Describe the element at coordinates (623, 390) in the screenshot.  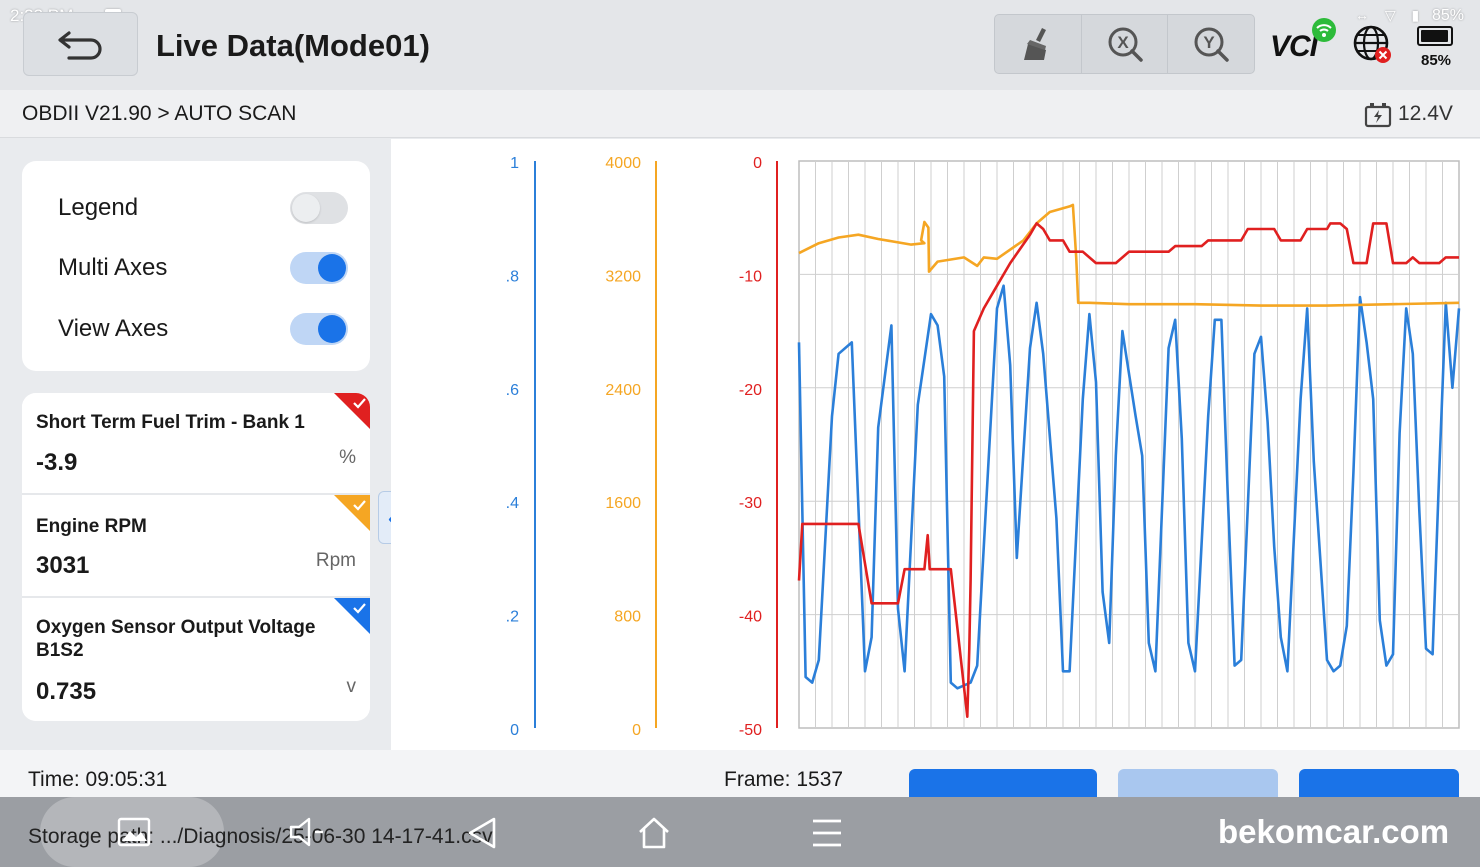
I see `y-axis-tick-label: 2400` at that location.